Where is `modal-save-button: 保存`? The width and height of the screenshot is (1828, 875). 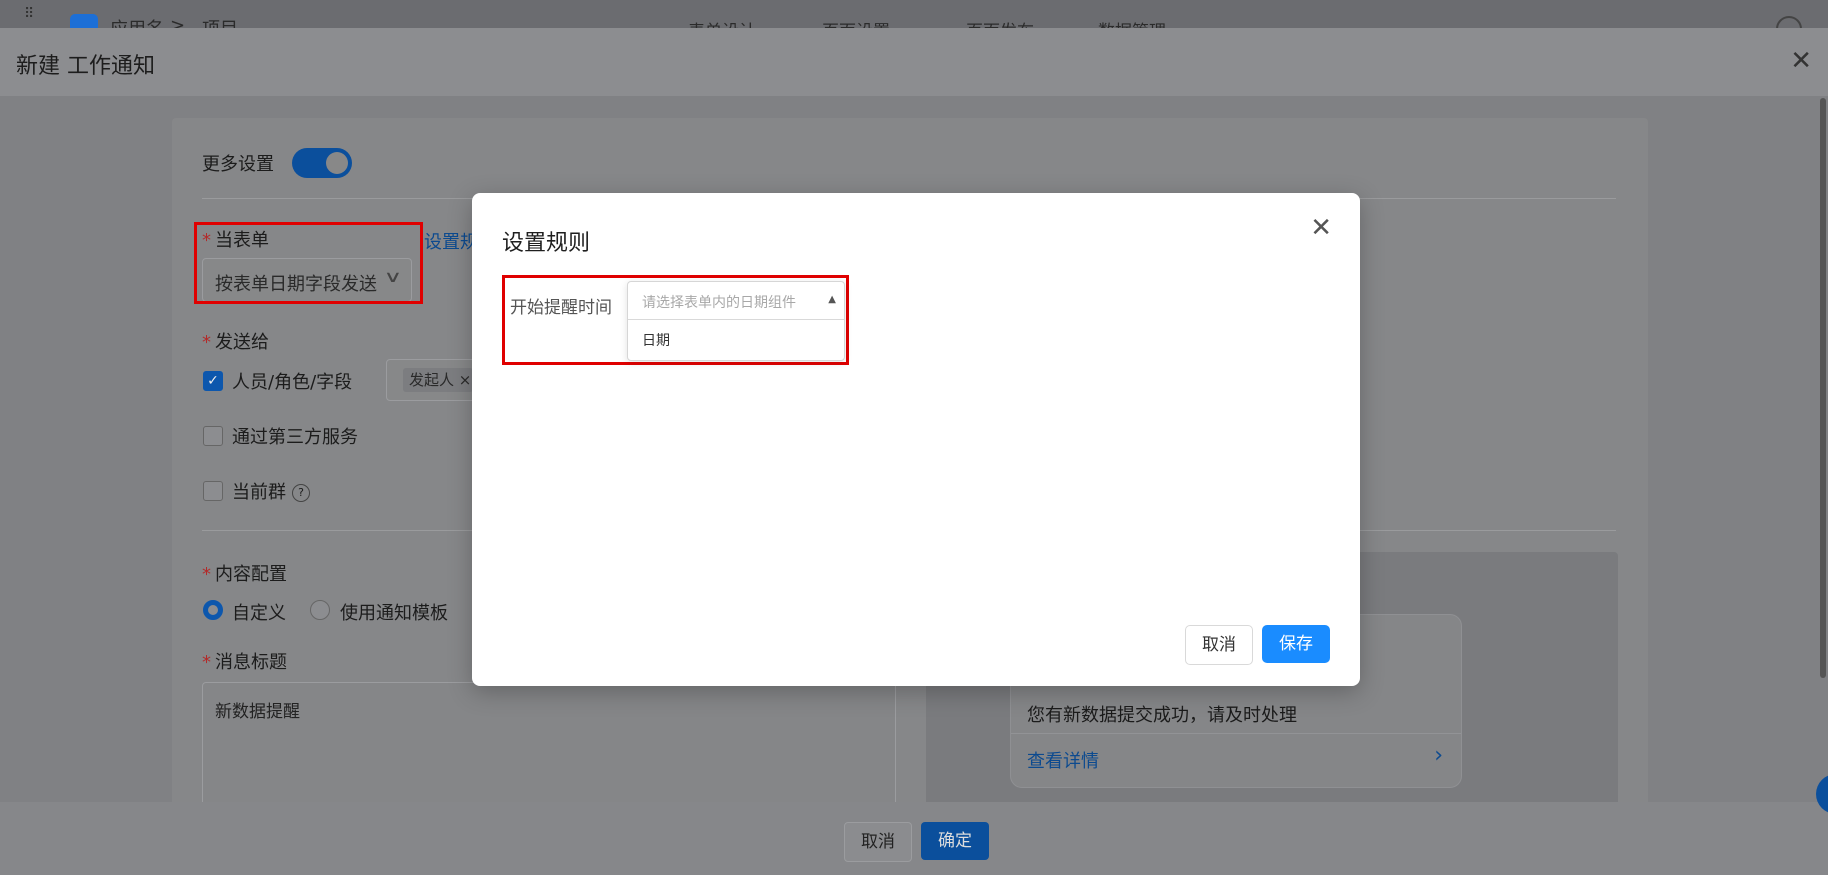 modal-save-button: 保存 is located at coordinates (1296, 644).